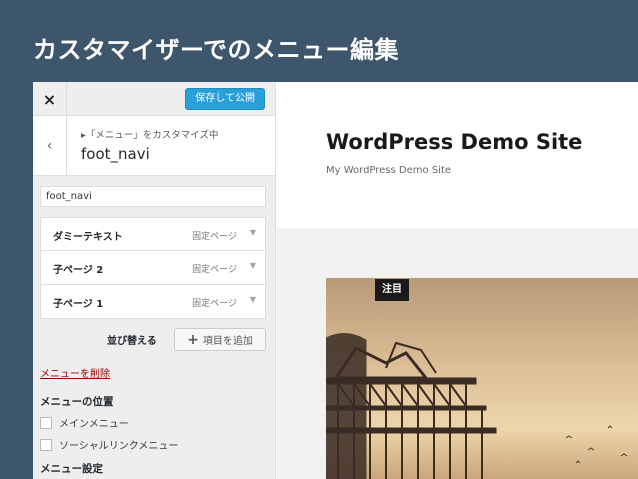 This screenshot has width=638, height=479. Describe the element at coordinates (115, 154) in the screenshot. I see `section-title: foot_navi` at that location.